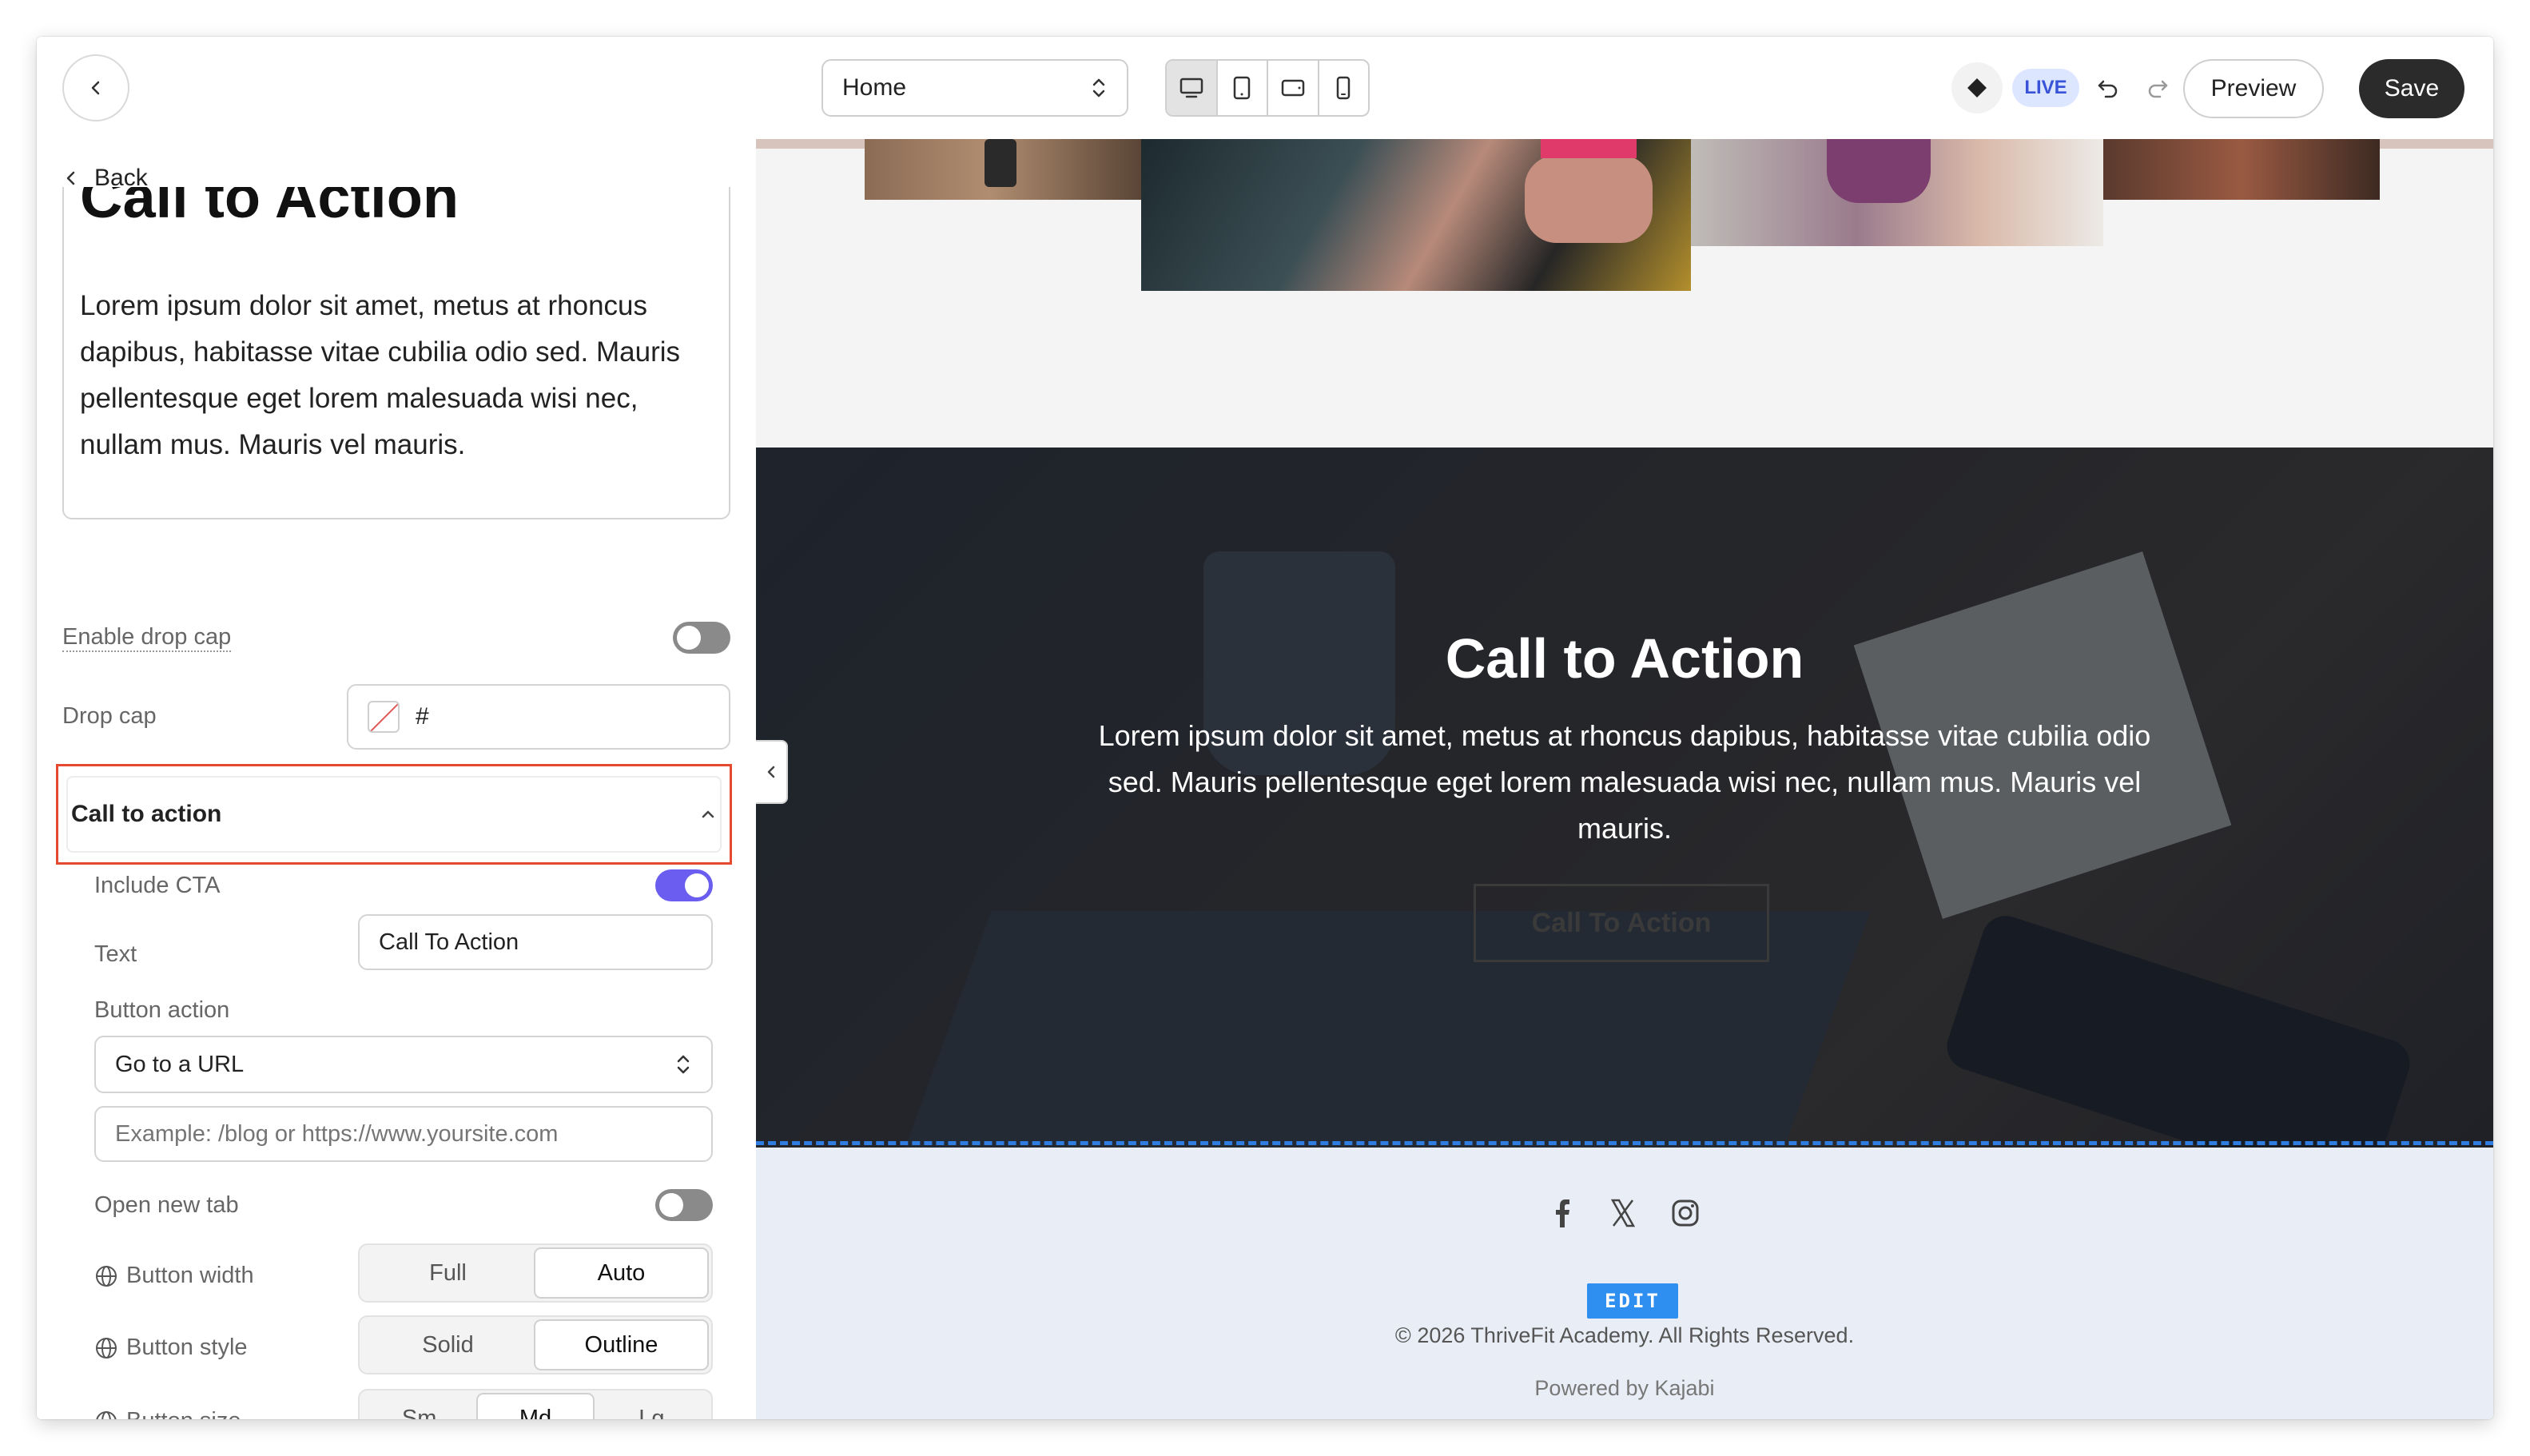 This screenshot has height=1456, width=2530. What do you see at coordinates (448, 1344) in the screenshot?
I see `button-style-option-solid: Solid` at bounding box center [448, 1344].